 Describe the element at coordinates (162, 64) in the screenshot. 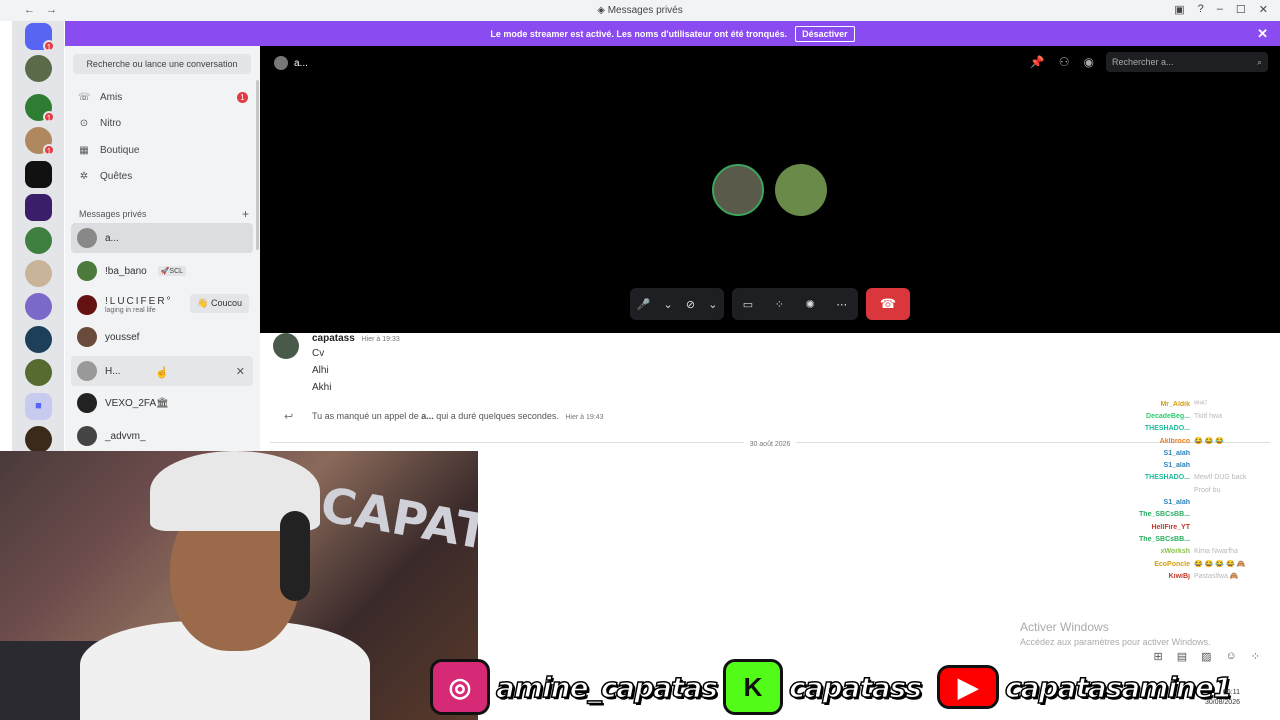

I see `conversation-search: Recherche ou lance une conversation` at that location.